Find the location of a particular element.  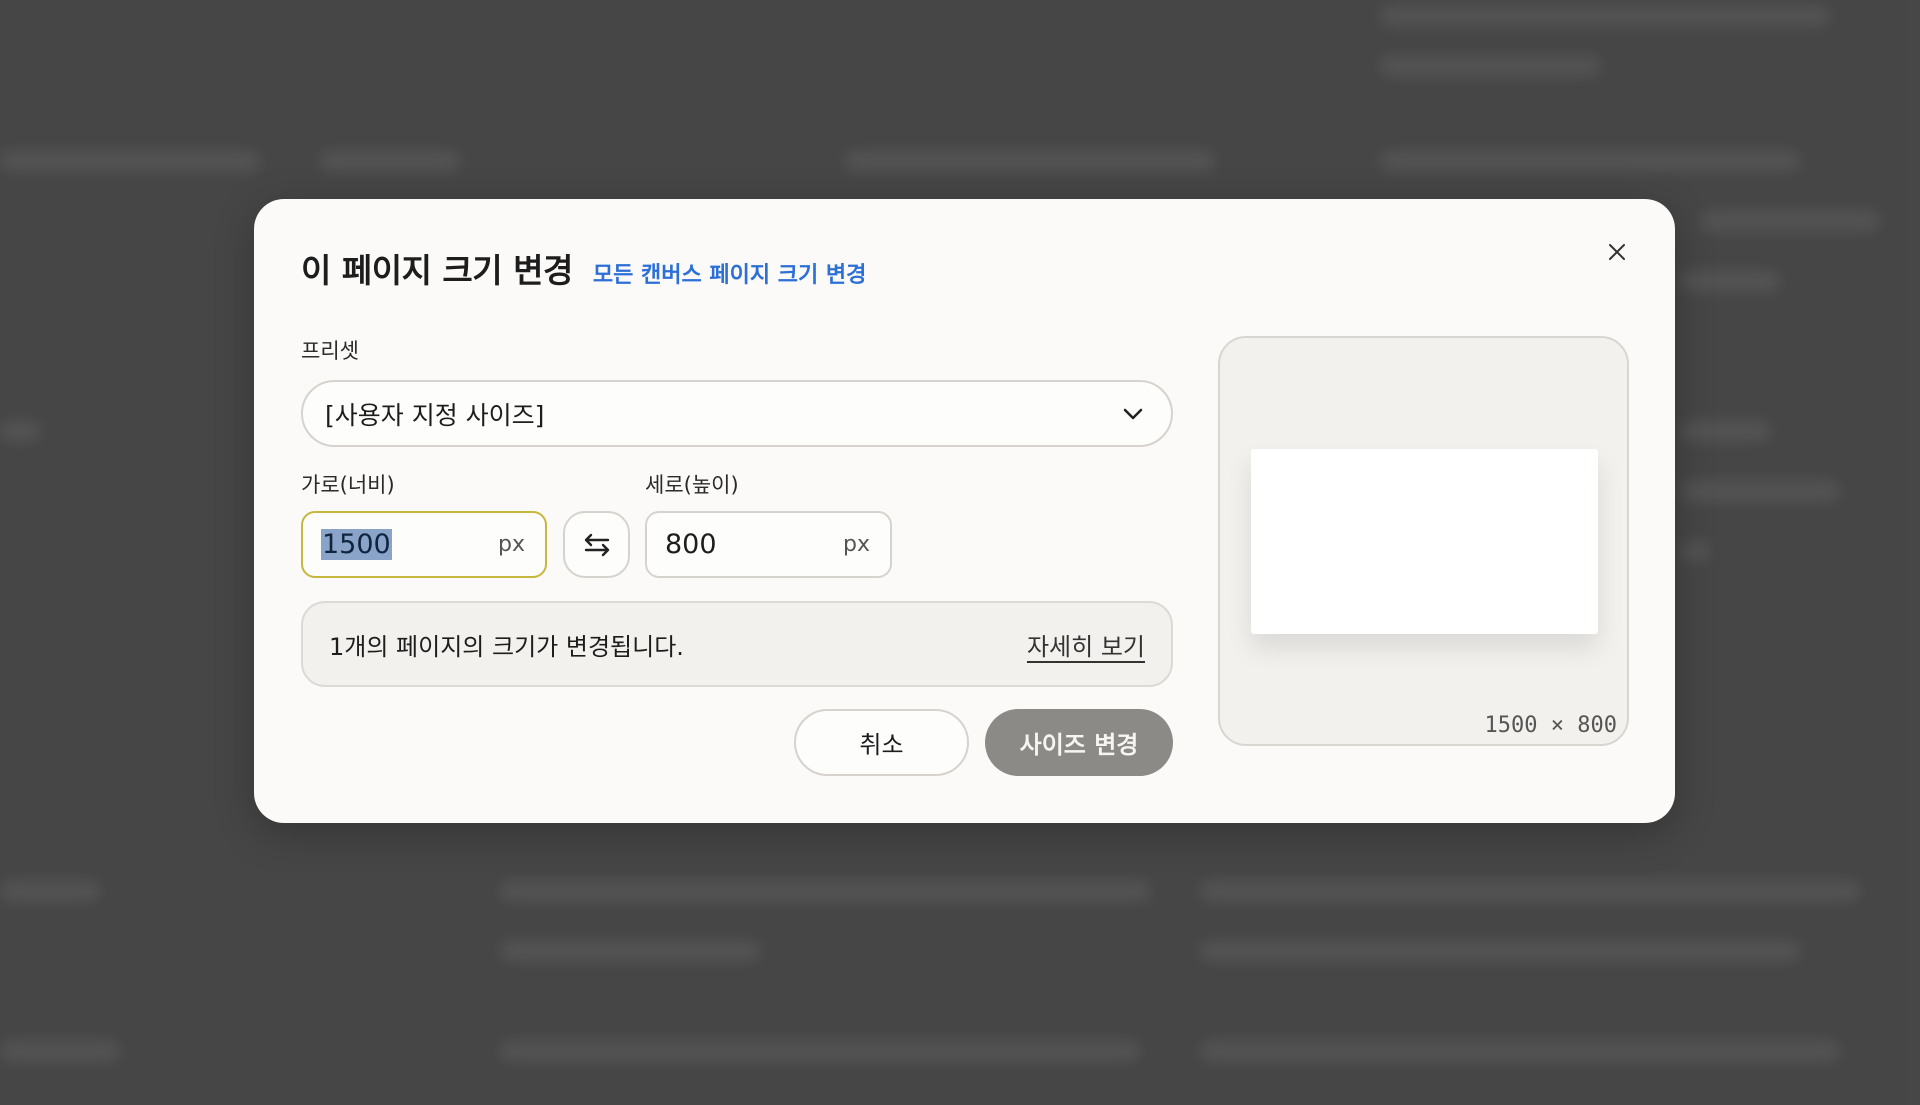

details-link: 자세히 보기 is located at coordinates (1086, 644).